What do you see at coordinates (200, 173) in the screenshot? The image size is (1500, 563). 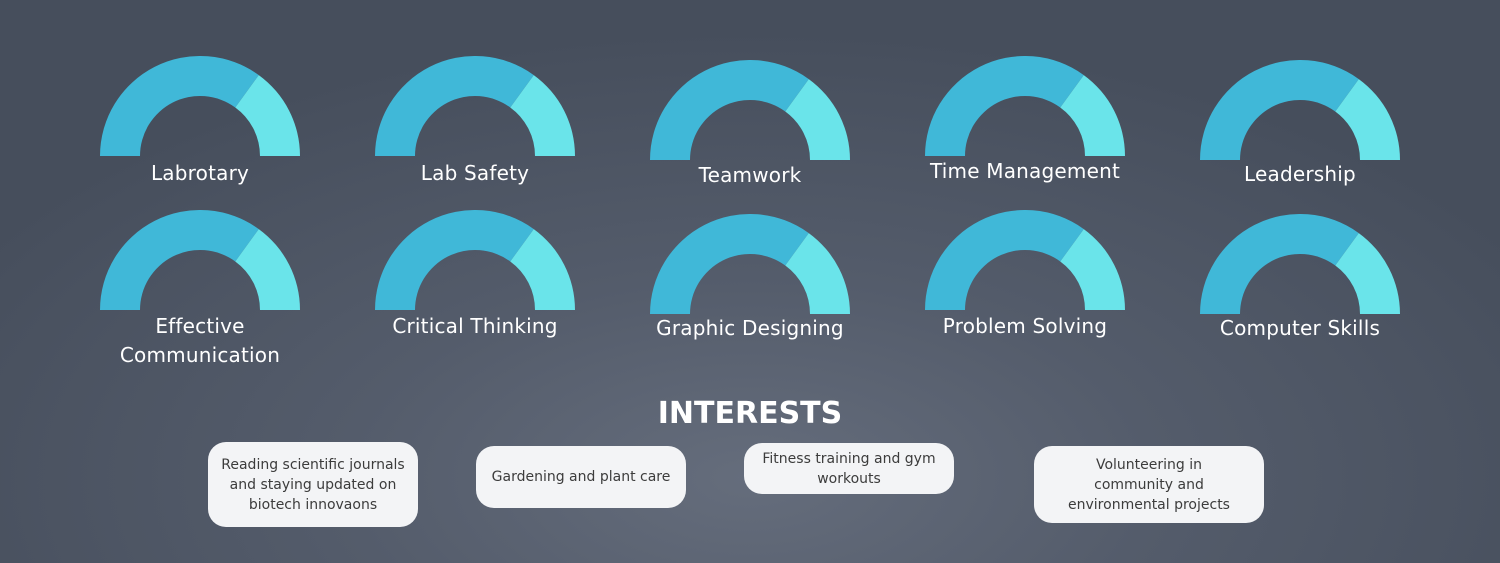 I see `skill-label: Labrotary` at bounding box center [200, 173].